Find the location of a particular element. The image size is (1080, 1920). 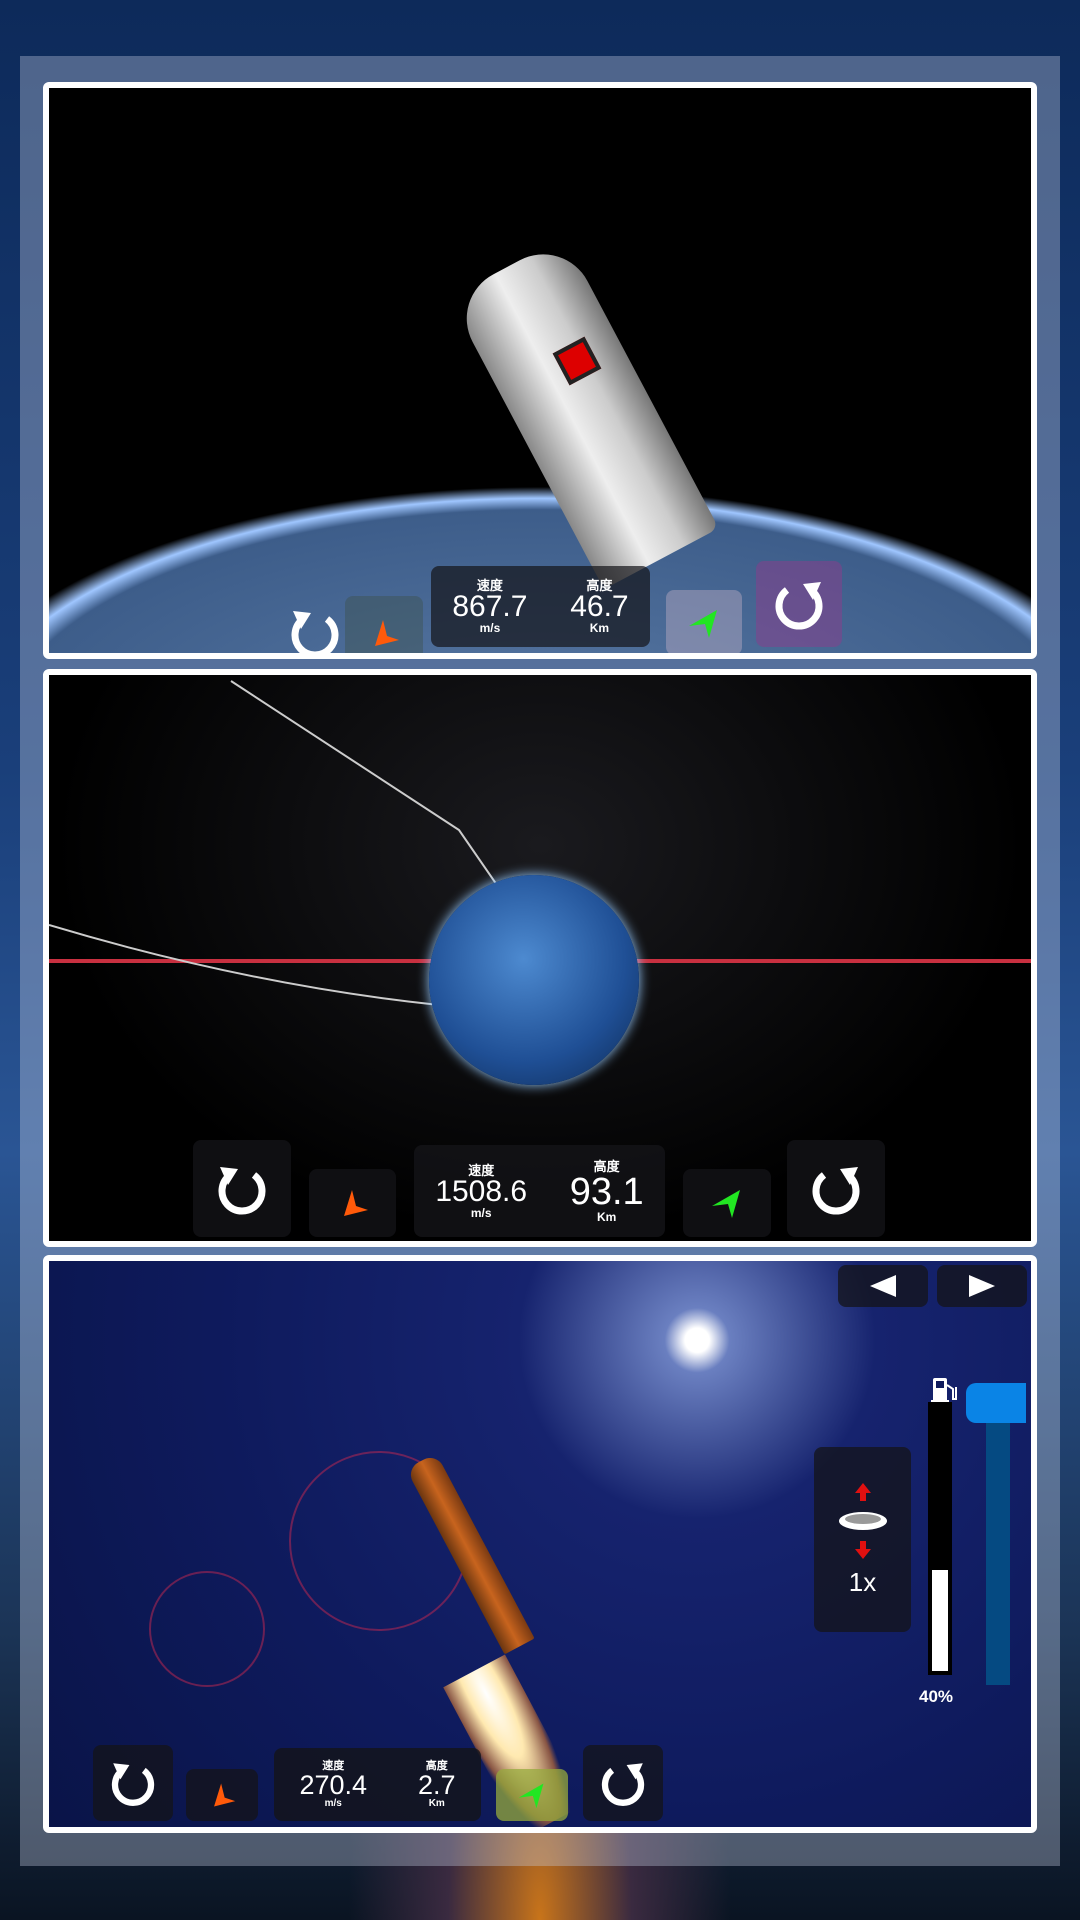

telemetry-readout: 速度 1508.6 m/s 高度 93.1 Km is located at coordinates (539, 1191).